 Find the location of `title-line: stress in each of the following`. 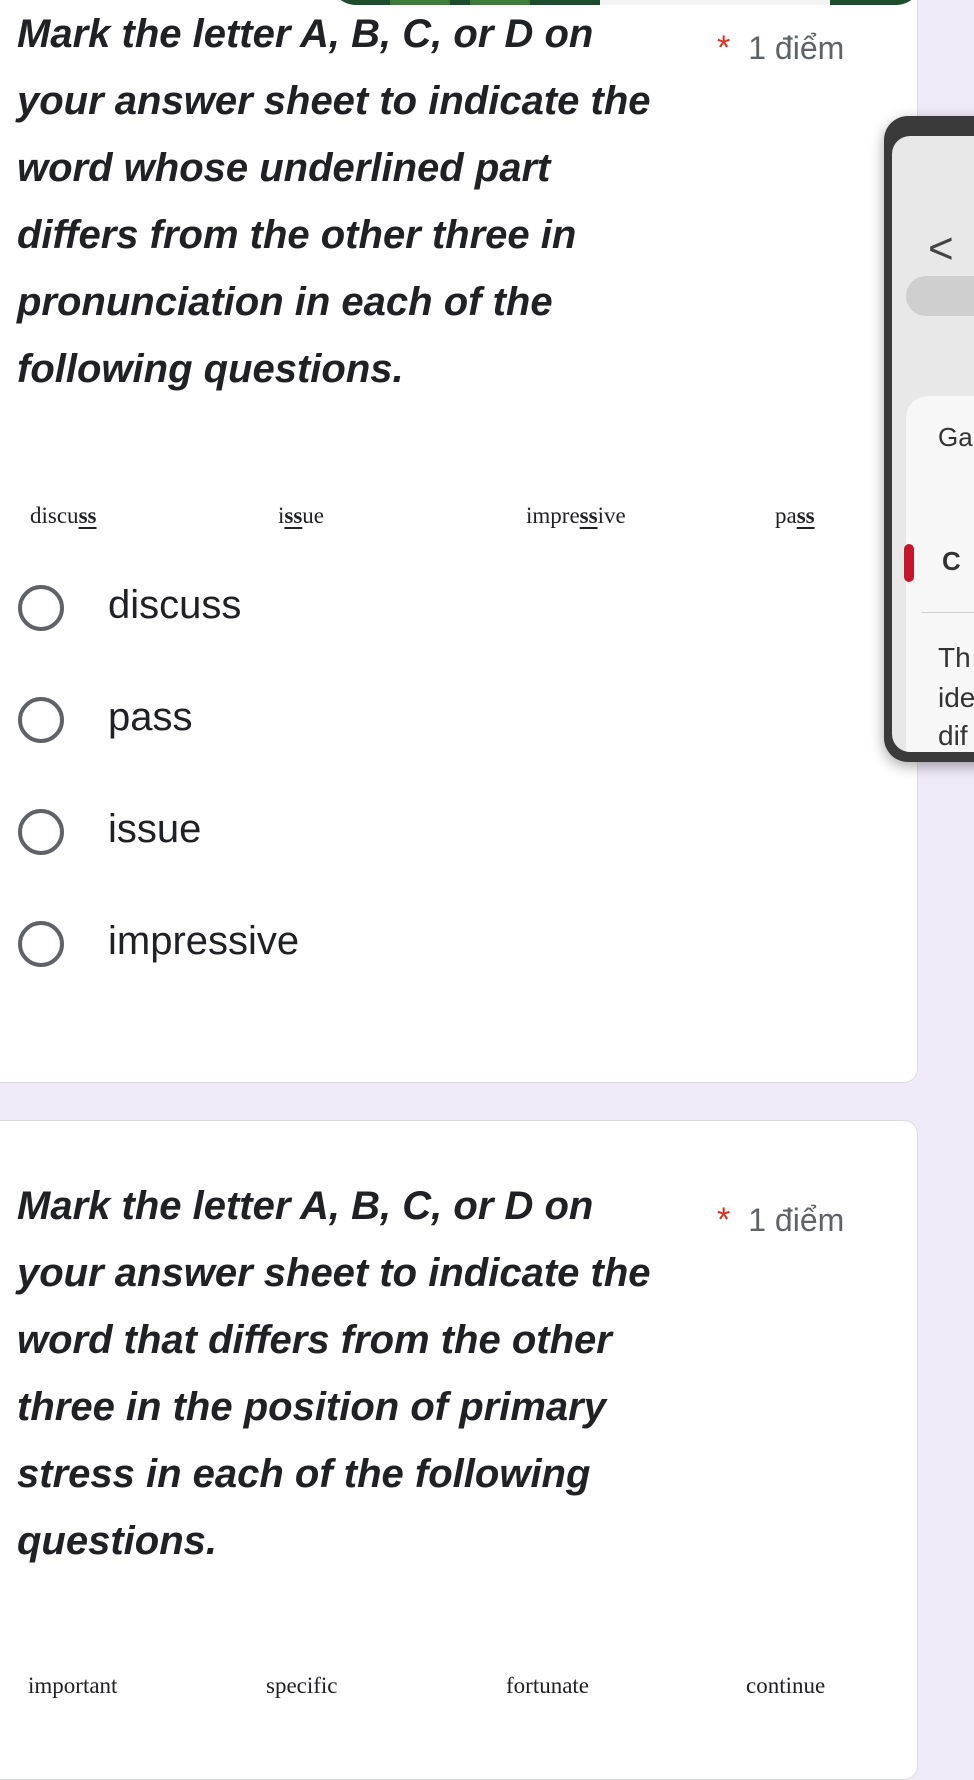

title-line: stress in each of the following is located at coordinates (304, 1474).